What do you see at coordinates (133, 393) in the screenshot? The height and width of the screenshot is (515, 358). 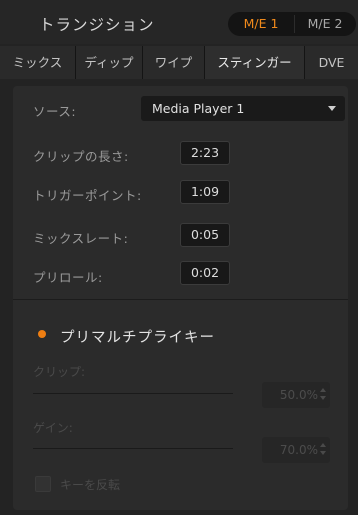 I see `clip-slider` at bounding box center [133, 393].